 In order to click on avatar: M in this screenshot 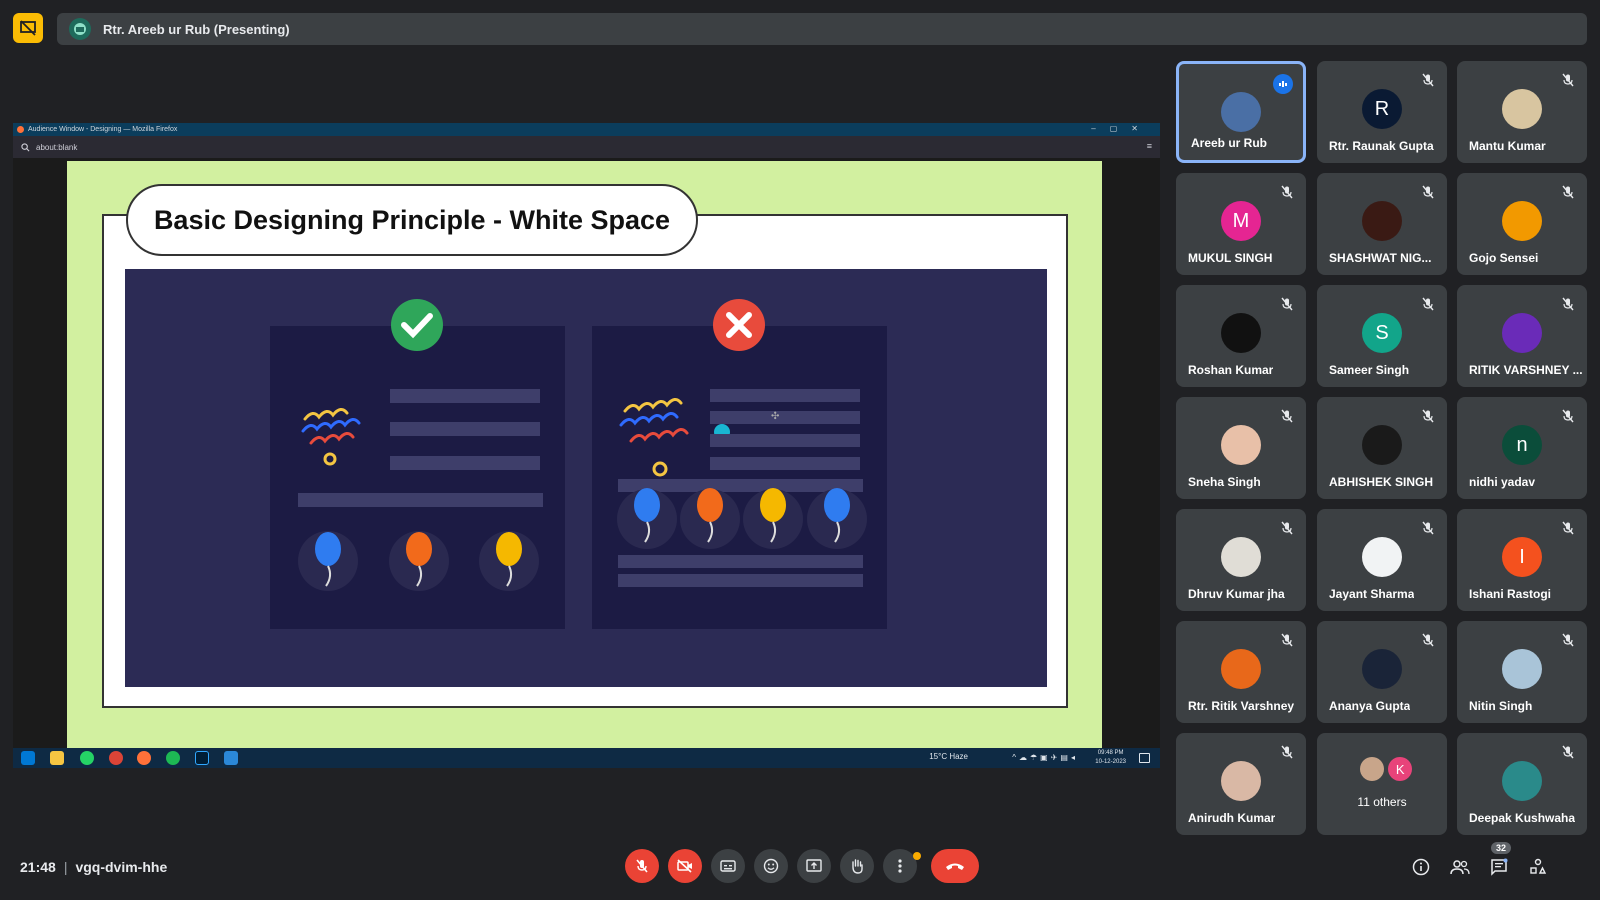, I will do `click(1241, 221)`.